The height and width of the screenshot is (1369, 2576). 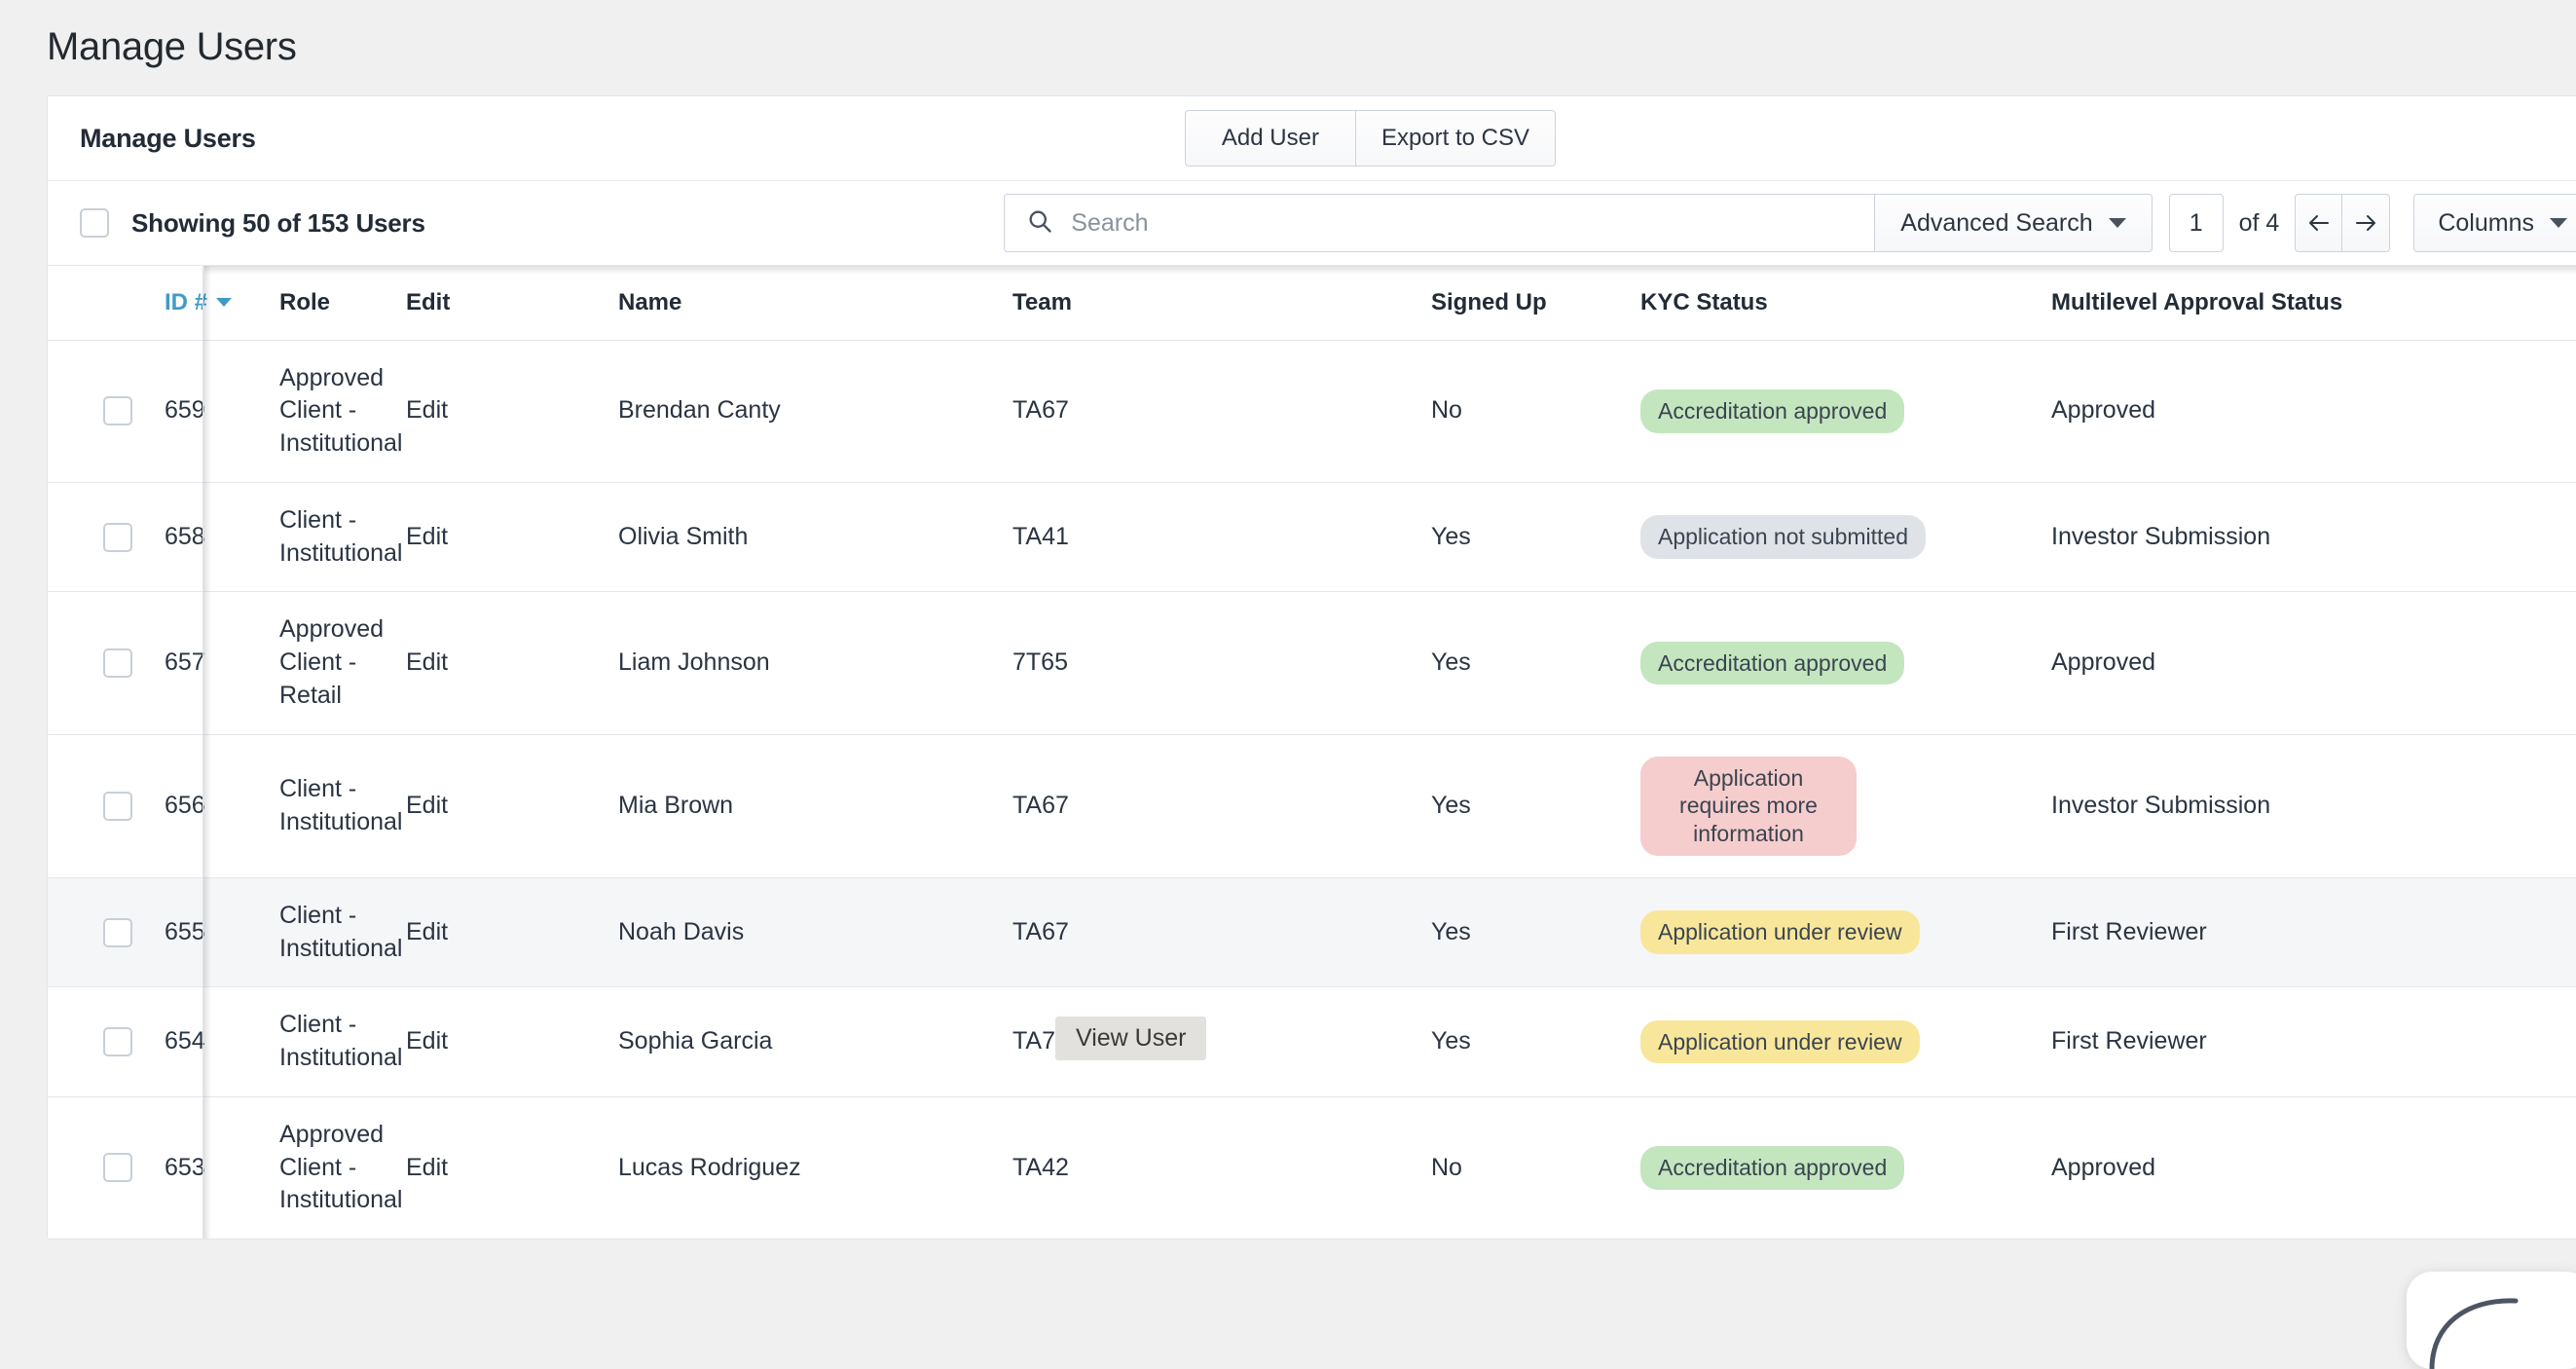 I want to click on column-header-kyc-status: KYC Status, so click(x=1845, y=303).